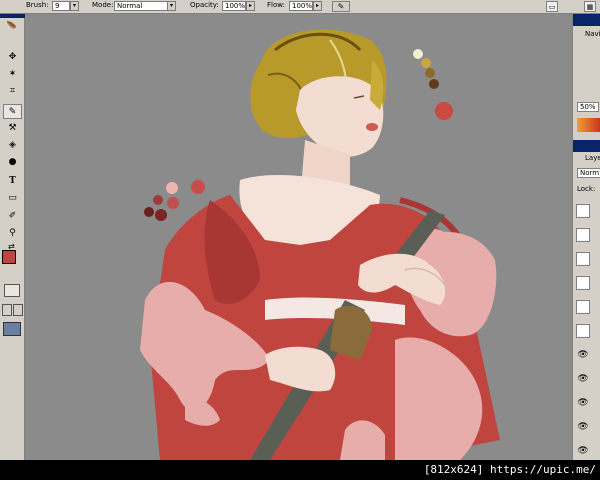 The height and width of the screenshot is (480, 600). Describe the element at coordinates (142, 6) in the screenshot. I see `mode-select: Normal` at that location.